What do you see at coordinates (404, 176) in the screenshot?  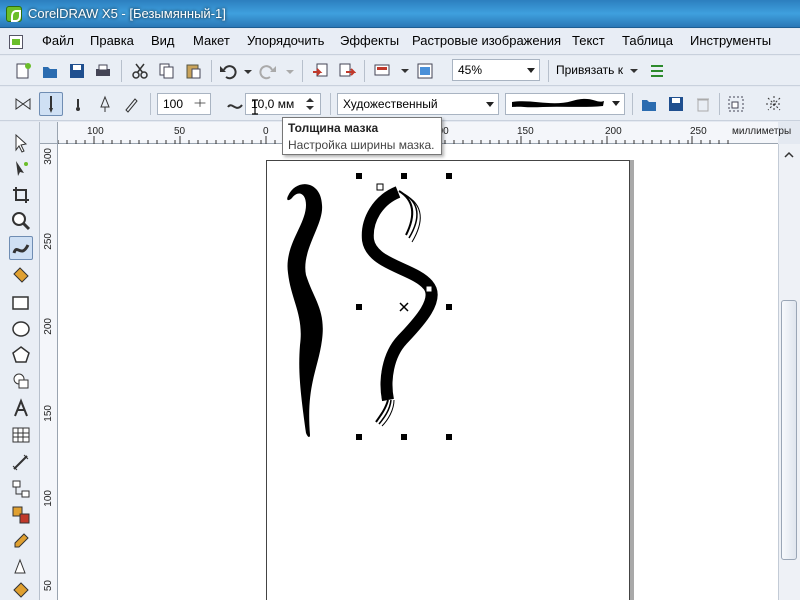 I see `selection-handle-top` at bounding box center [404, 176].